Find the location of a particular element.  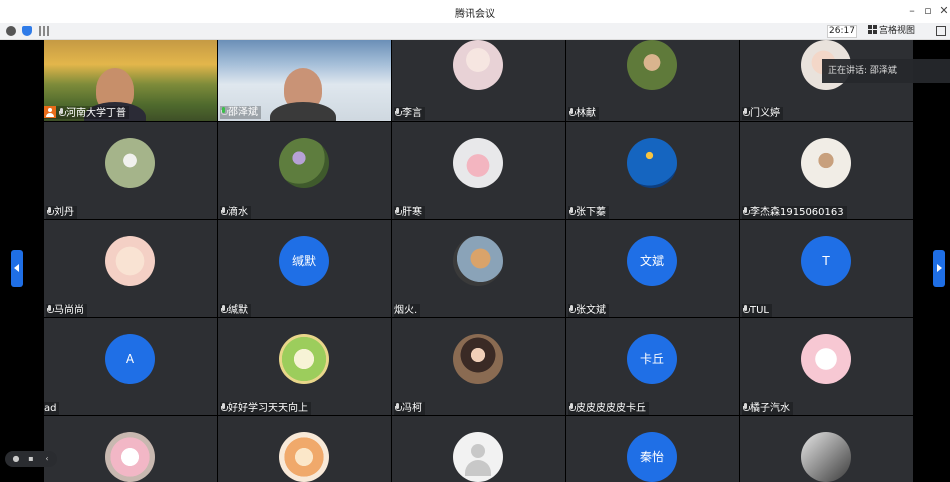

prev-page-button is located at coordinates (17, 268).